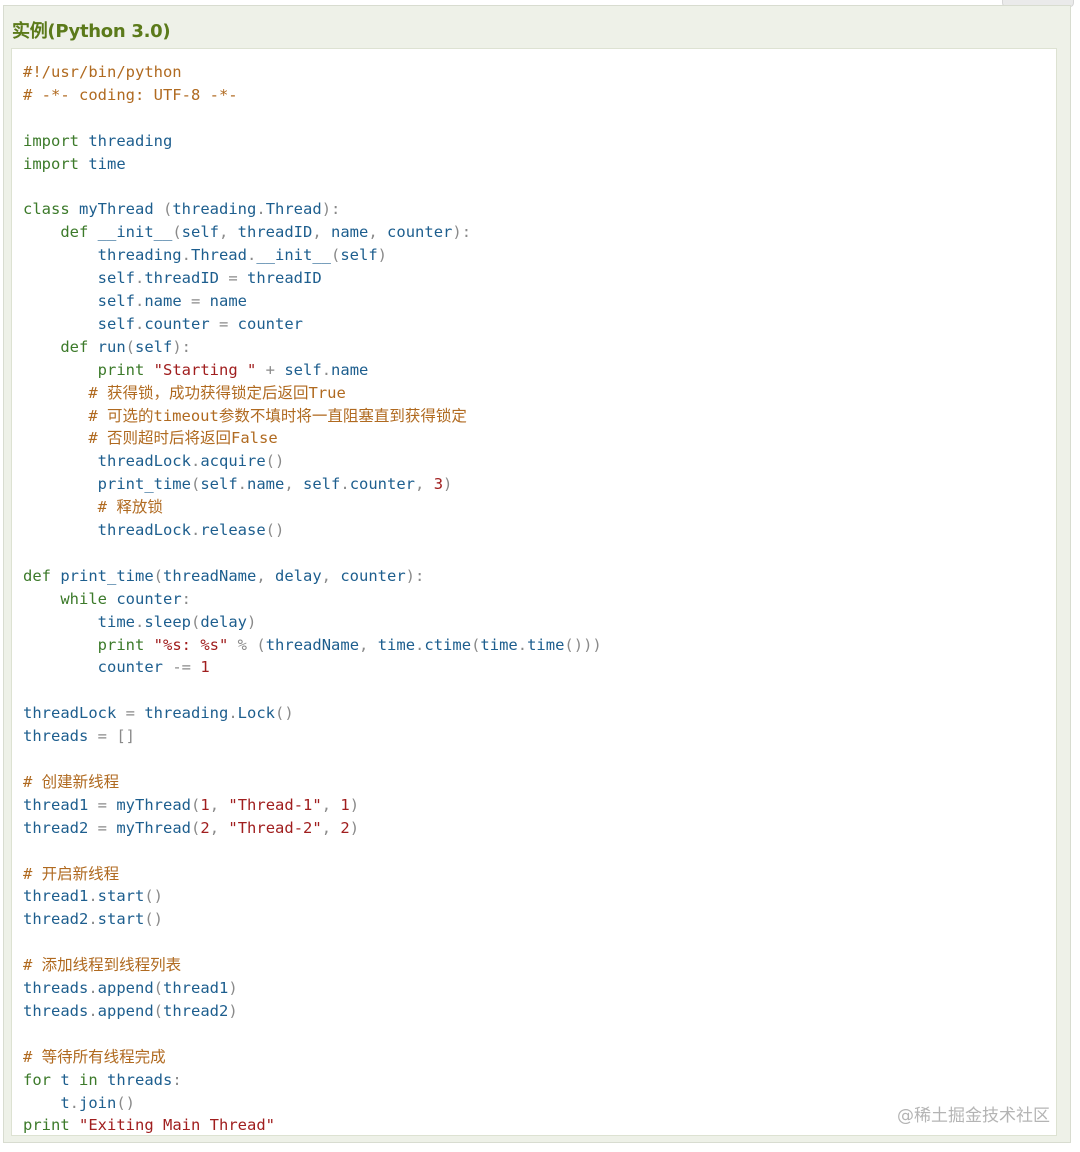  What do you see at coordinates (102, 72) in the screenshot?
I see `code-line: #!/usr/bin/python` at bounding box center [102, 72].